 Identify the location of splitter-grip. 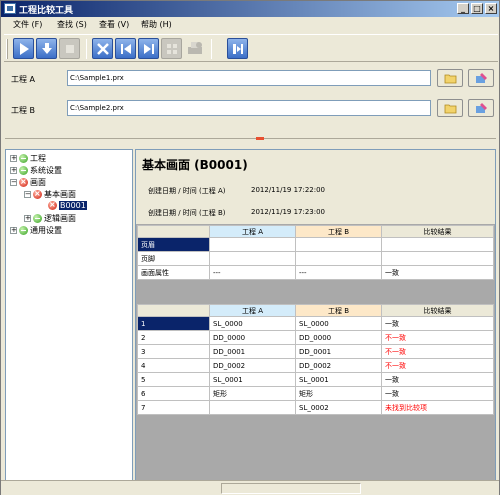
(260, 138).